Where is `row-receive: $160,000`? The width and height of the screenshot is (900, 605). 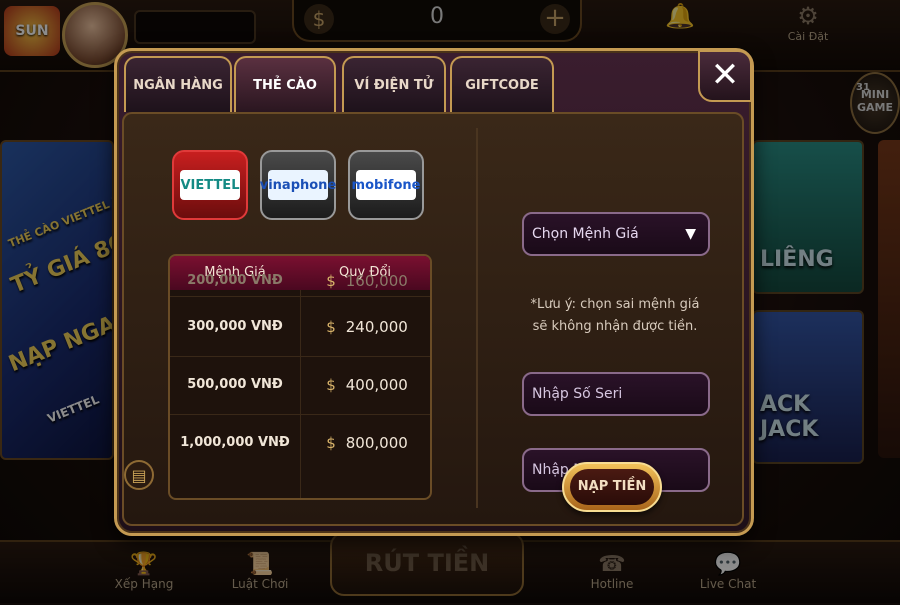
row-receive: $160,000 is located at coordinates (366, 280).